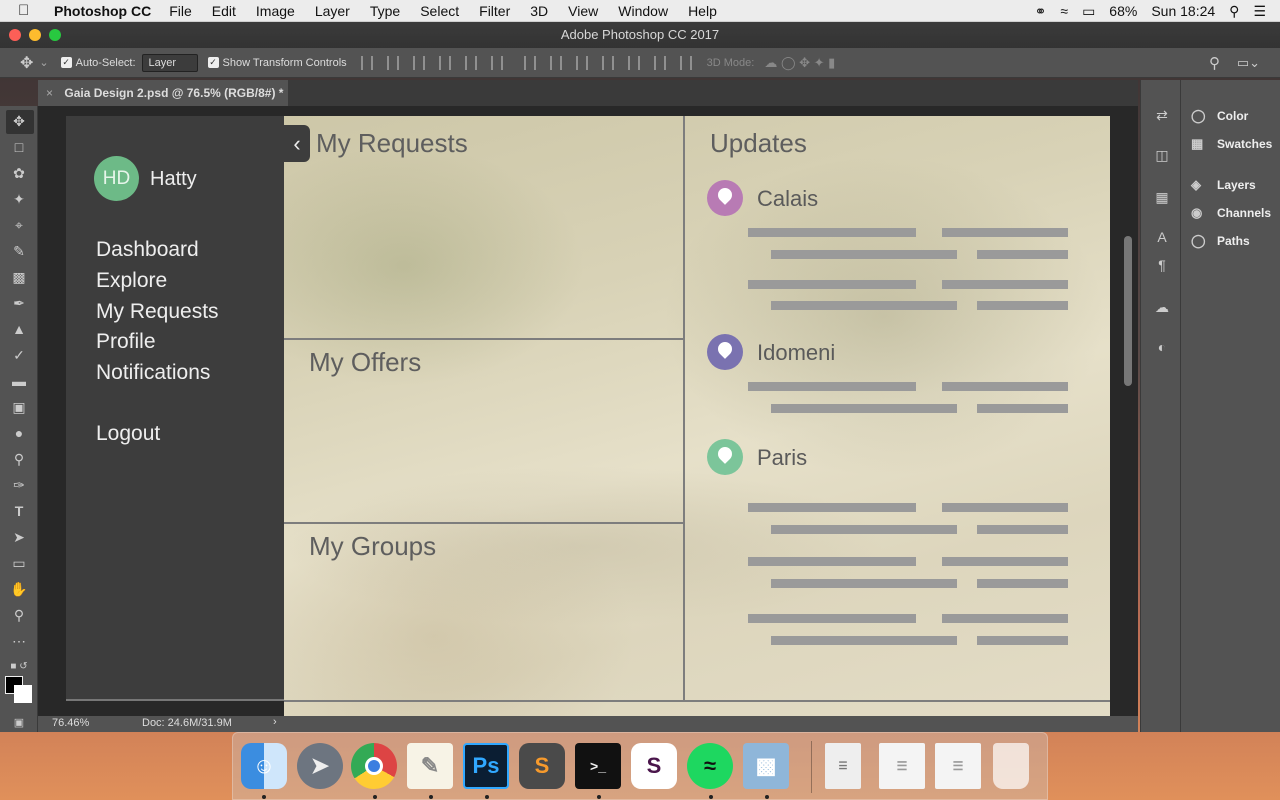 The height and width of the screenshot is (800, 1280). Describe the element at coordinates (19, 433) in the screenshot. I see `blur-tool-icon: ●` at that location.